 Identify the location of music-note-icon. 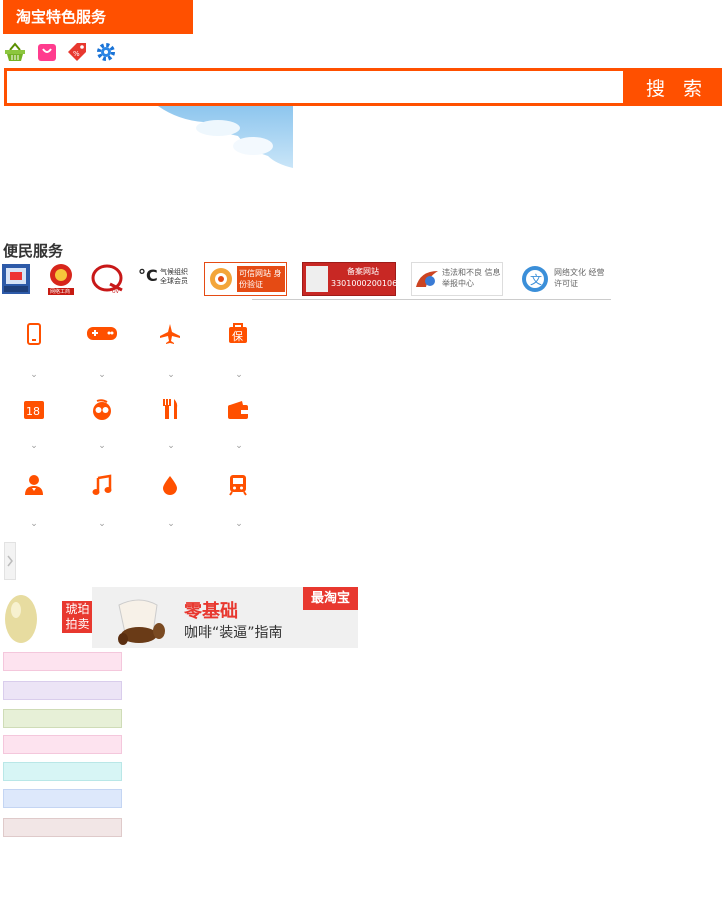
(102, 485).